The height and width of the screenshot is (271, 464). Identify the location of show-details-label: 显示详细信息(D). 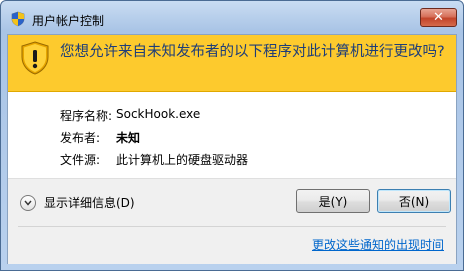
(89, 203).